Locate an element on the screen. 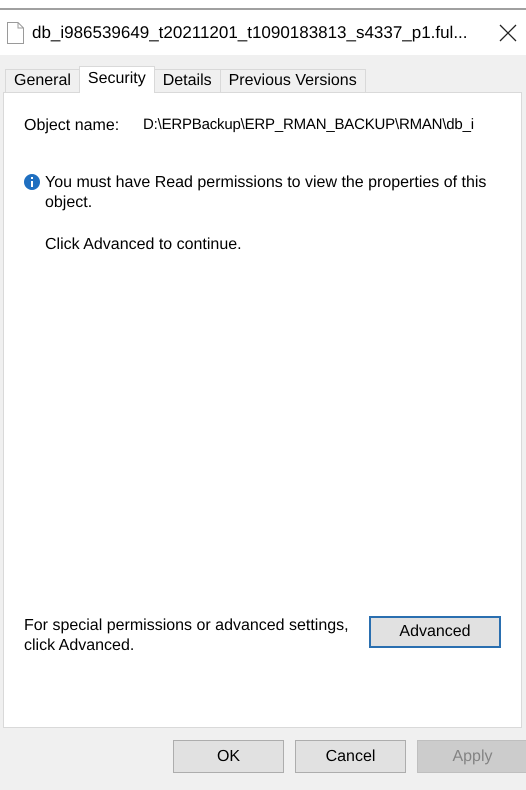  advanced-button: Advanced is located at coordinates (435, 632).